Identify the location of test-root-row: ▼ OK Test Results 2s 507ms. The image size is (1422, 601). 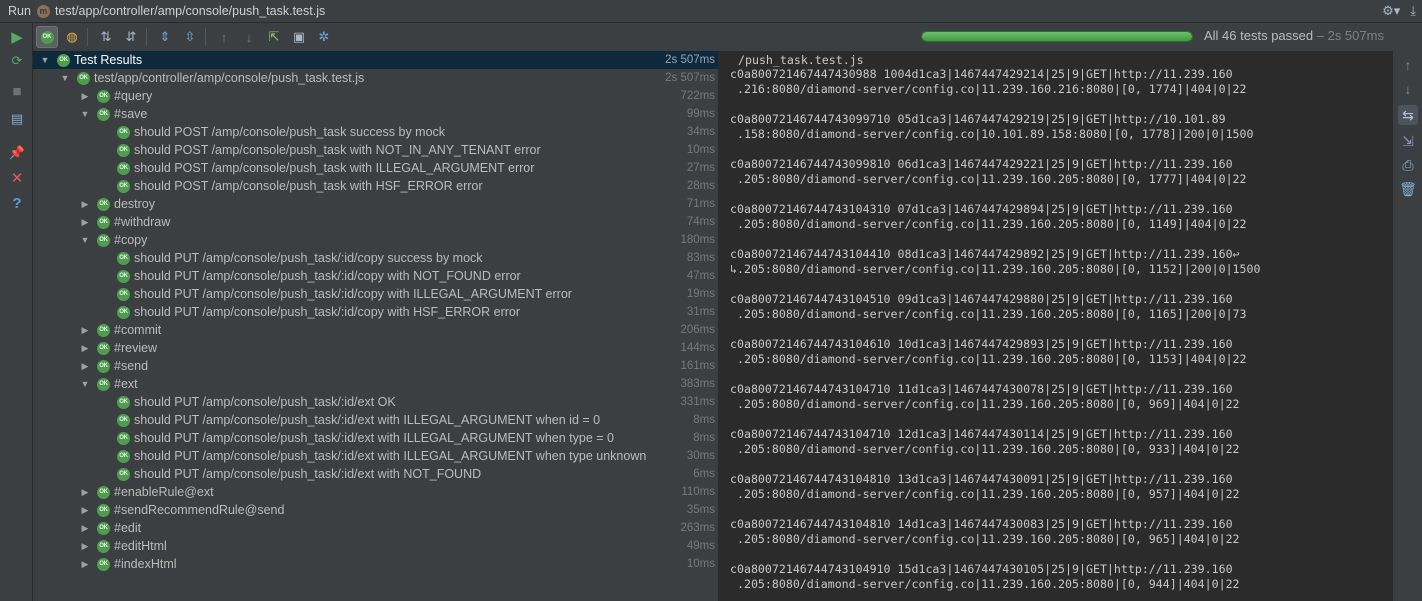
(375, 60).